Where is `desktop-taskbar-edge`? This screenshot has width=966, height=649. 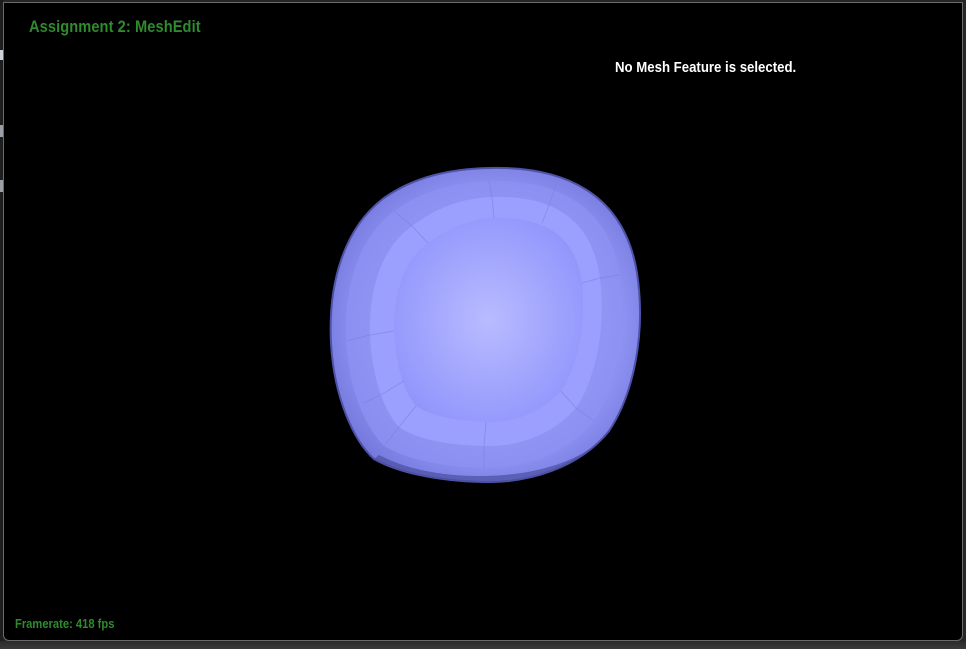 desktop-taskbar-edge is located at coordinates (483, 645).